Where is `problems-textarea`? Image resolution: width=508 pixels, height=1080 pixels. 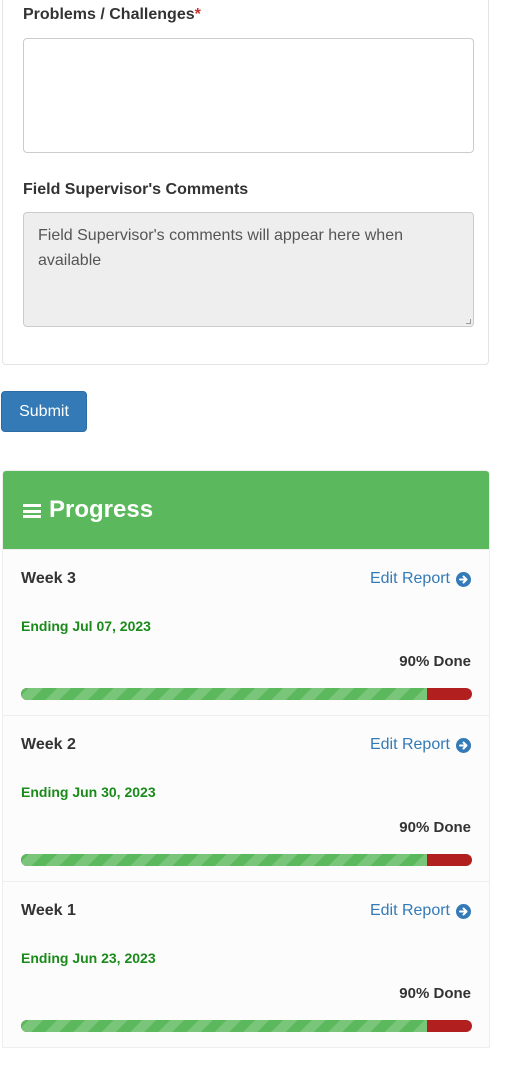 problems-textarea is located at coordinates (248, 95).